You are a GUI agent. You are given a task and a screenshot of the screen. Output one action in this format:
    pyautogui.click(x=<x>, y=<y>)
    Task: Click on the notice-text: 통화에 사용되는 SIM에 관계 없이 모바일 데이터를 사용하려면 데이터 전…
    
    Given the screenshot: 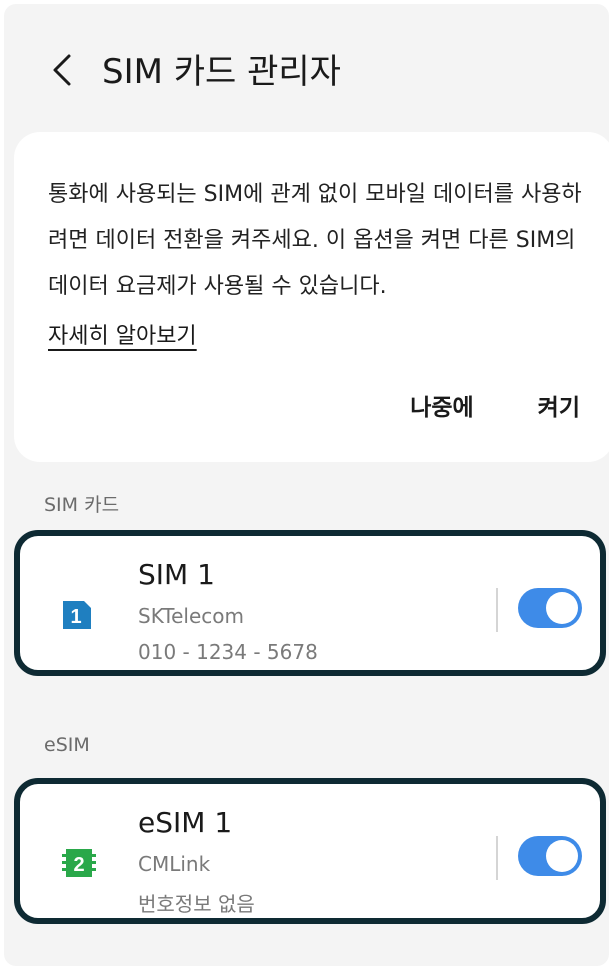 What is the action you would take?
    pyautogui.click(x=315, y=240)
    